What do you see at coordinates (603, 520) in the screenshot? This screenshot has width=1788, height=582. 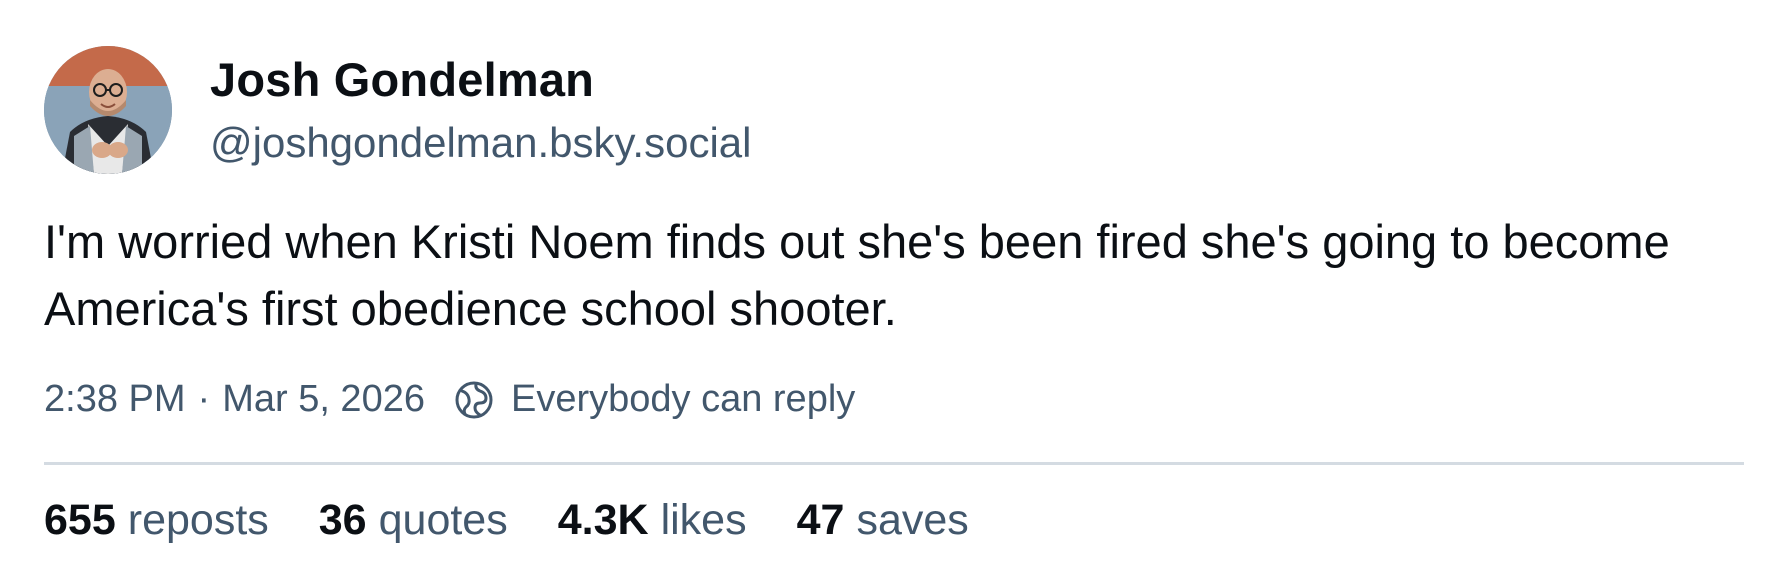 I see `likes-count: 4.3K` at bounding box center [603, 520].